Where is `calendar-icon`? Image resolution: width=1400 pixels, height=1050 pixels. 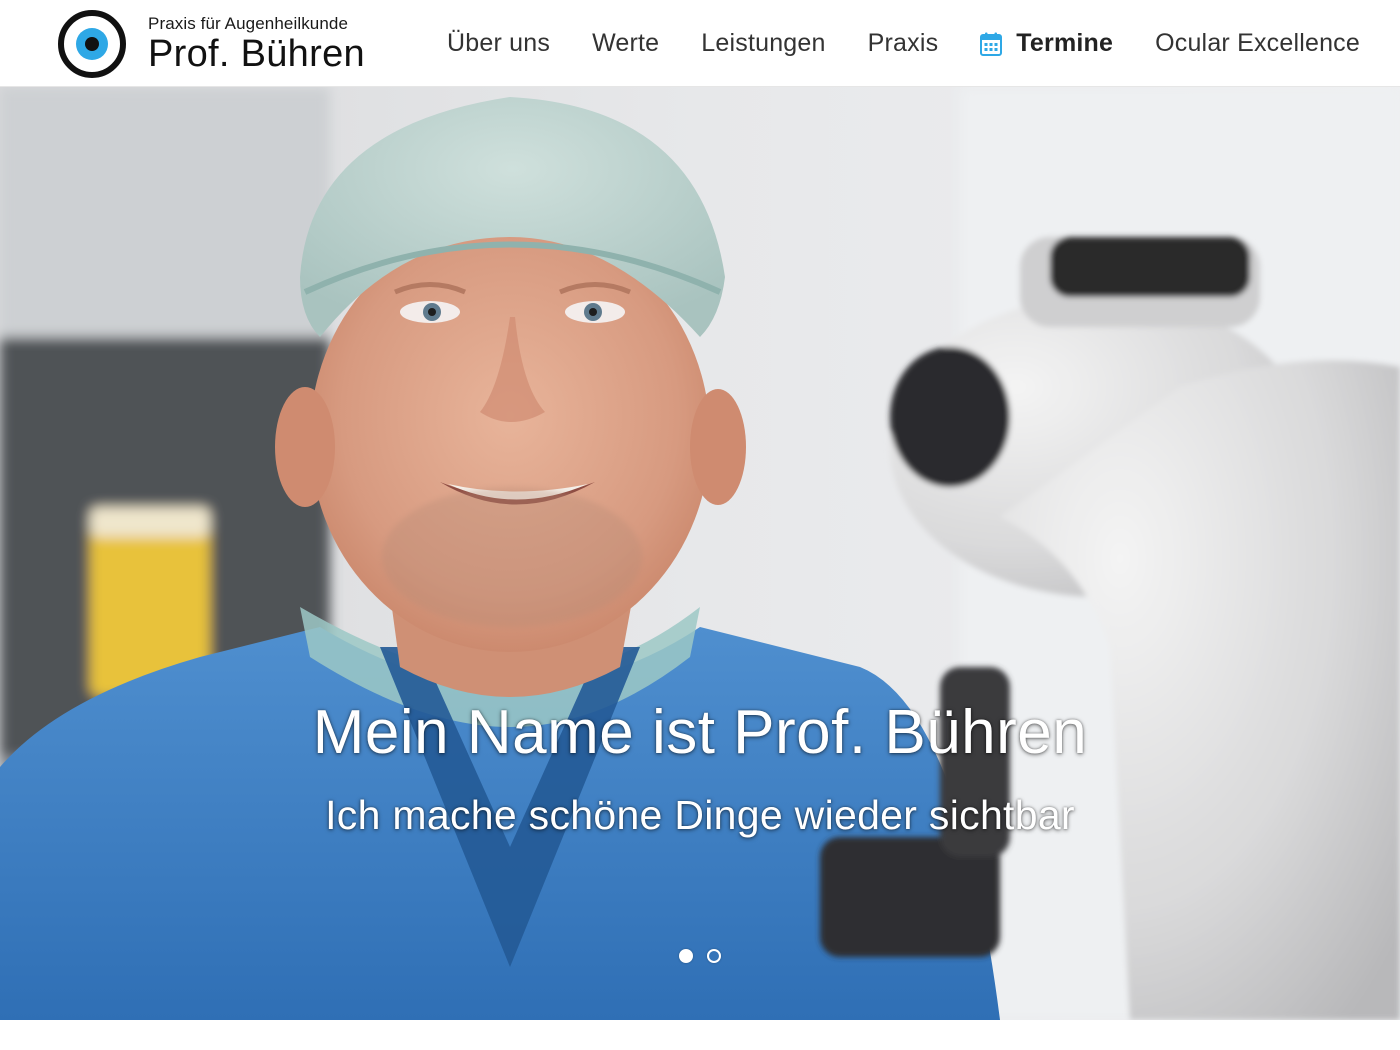
calendar-icon is located at coordinates (991, 44).